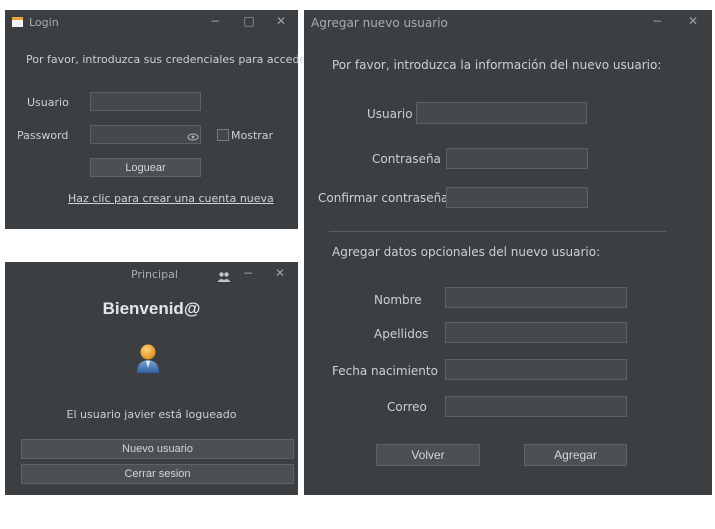  I want to click on login-button: Loguear, so click(145, 167).